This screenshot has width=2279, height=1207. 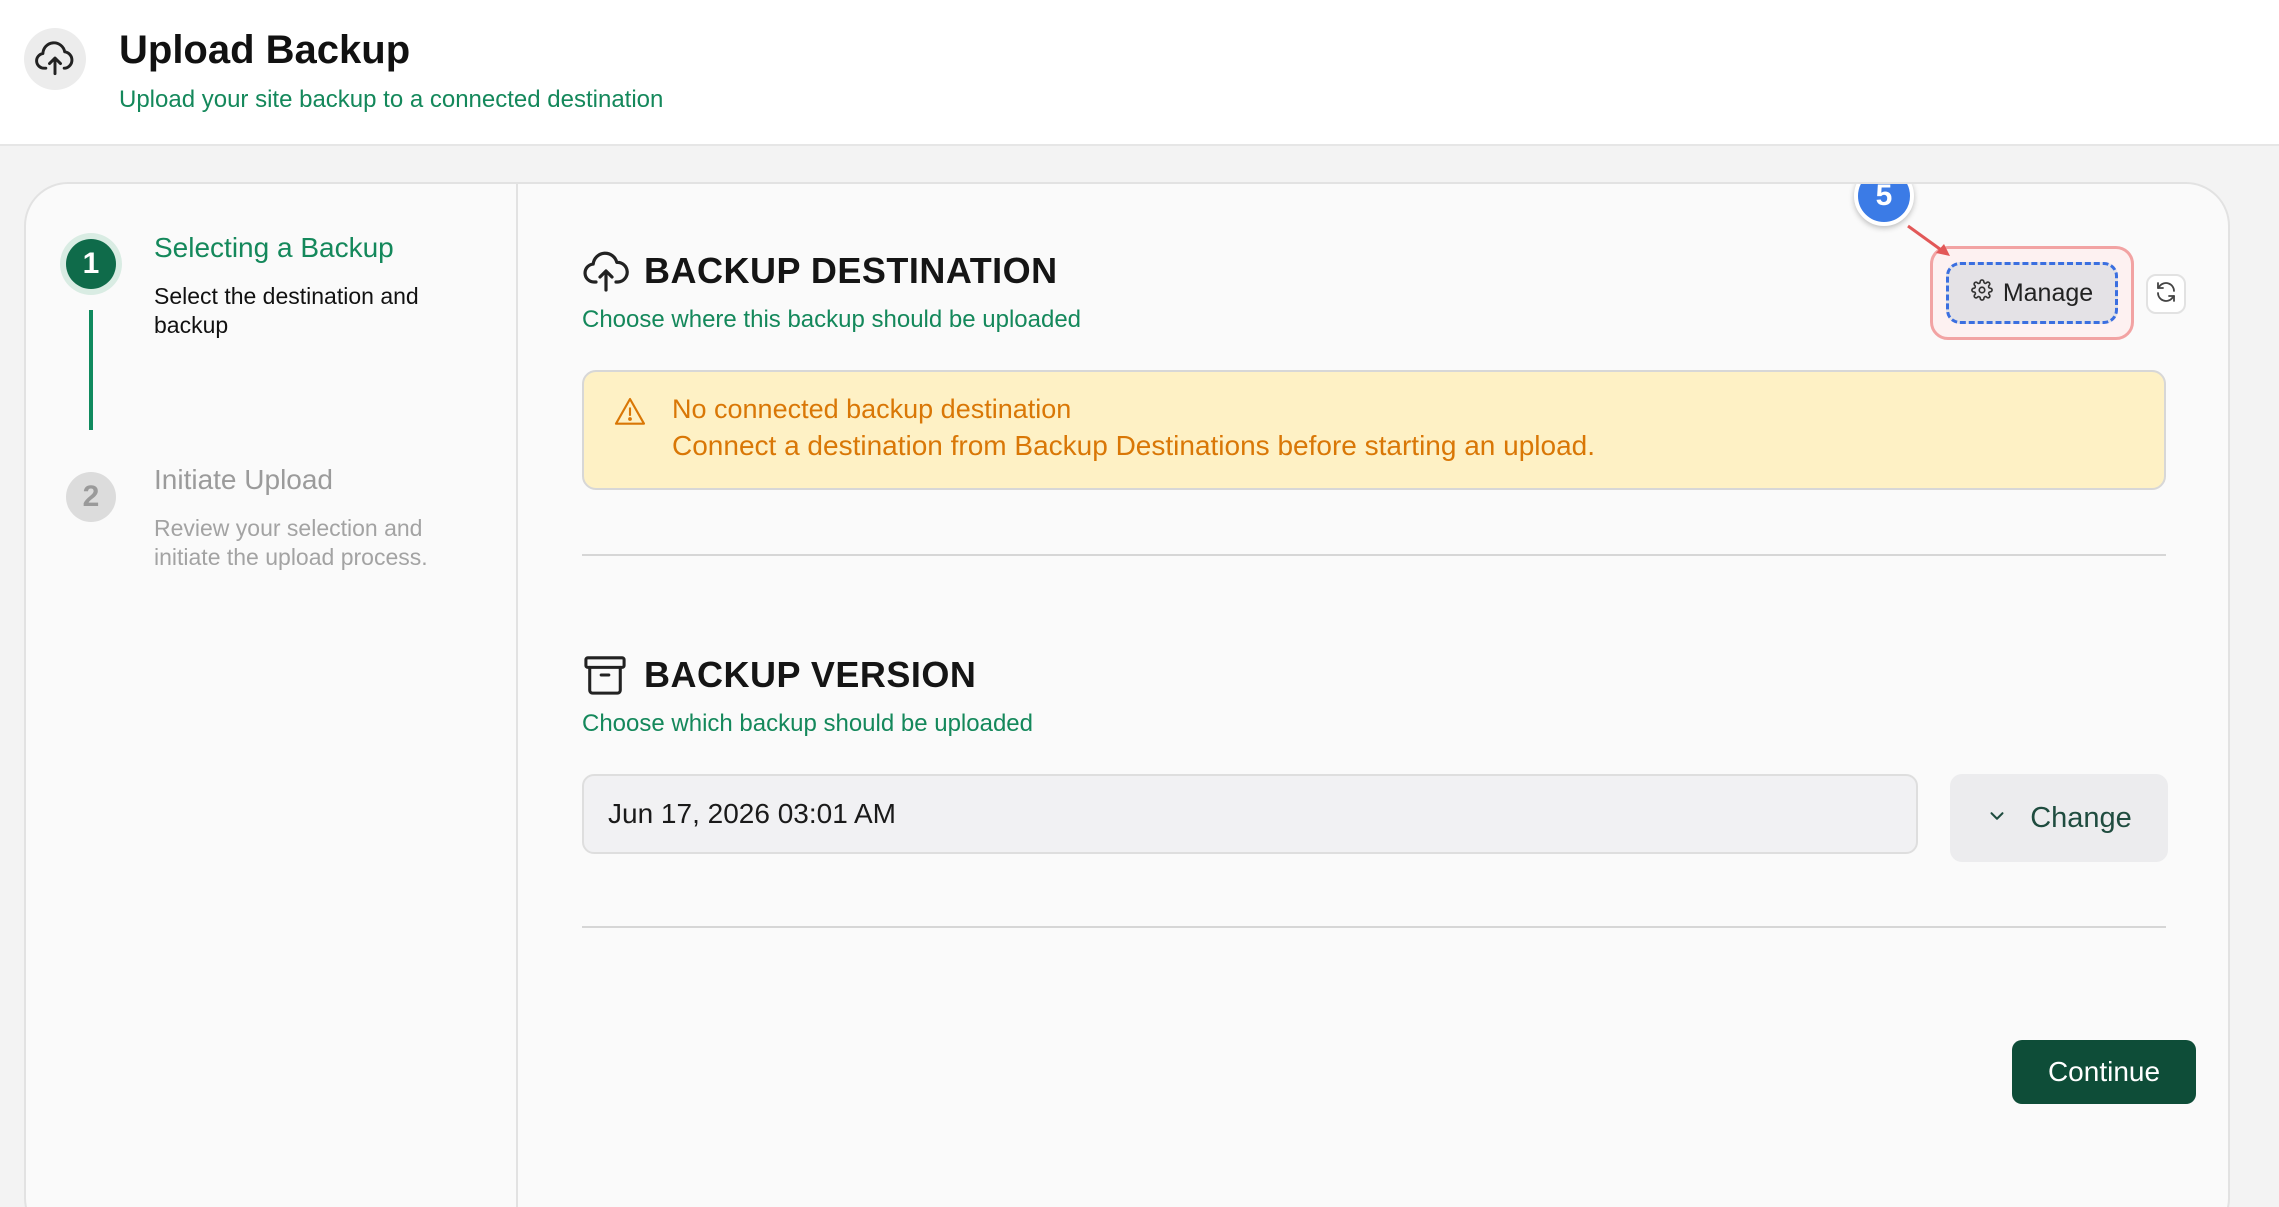 What do you see at coordinates (244, 479) in the screenshot?
I see `step-title-initiate-upload: Initiate Upload` at bounding box center [244, 479].